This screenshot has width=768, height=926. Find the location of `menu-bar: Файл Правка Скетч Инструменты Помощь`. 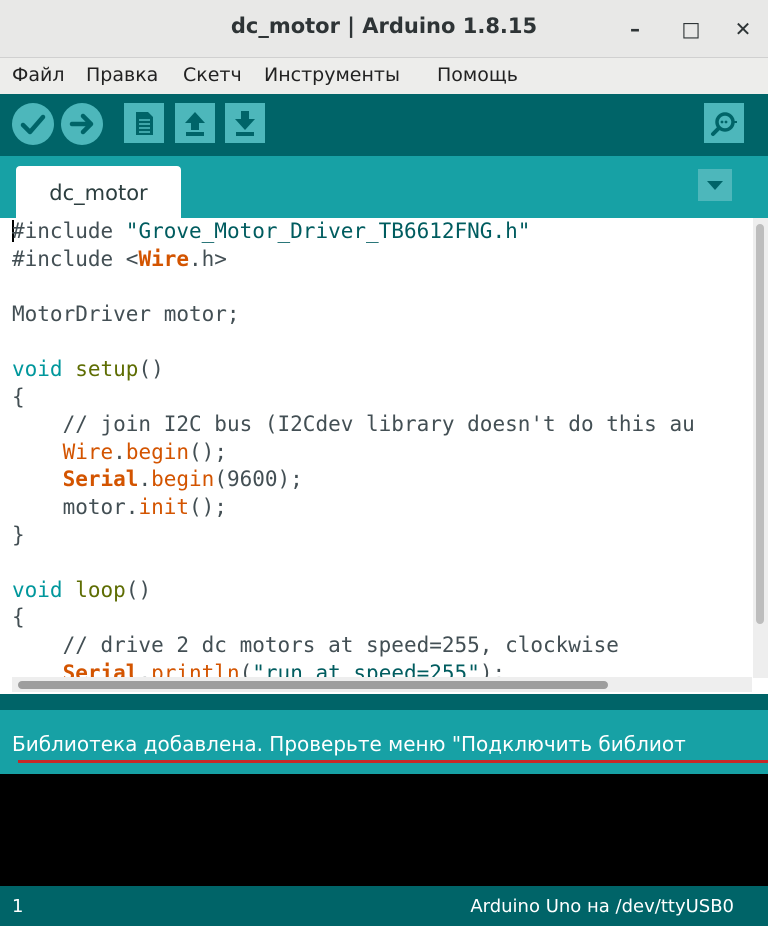

menu-bar: Файл Правка Скетч Инструменты Помощь is located at coordinates (384, 76).